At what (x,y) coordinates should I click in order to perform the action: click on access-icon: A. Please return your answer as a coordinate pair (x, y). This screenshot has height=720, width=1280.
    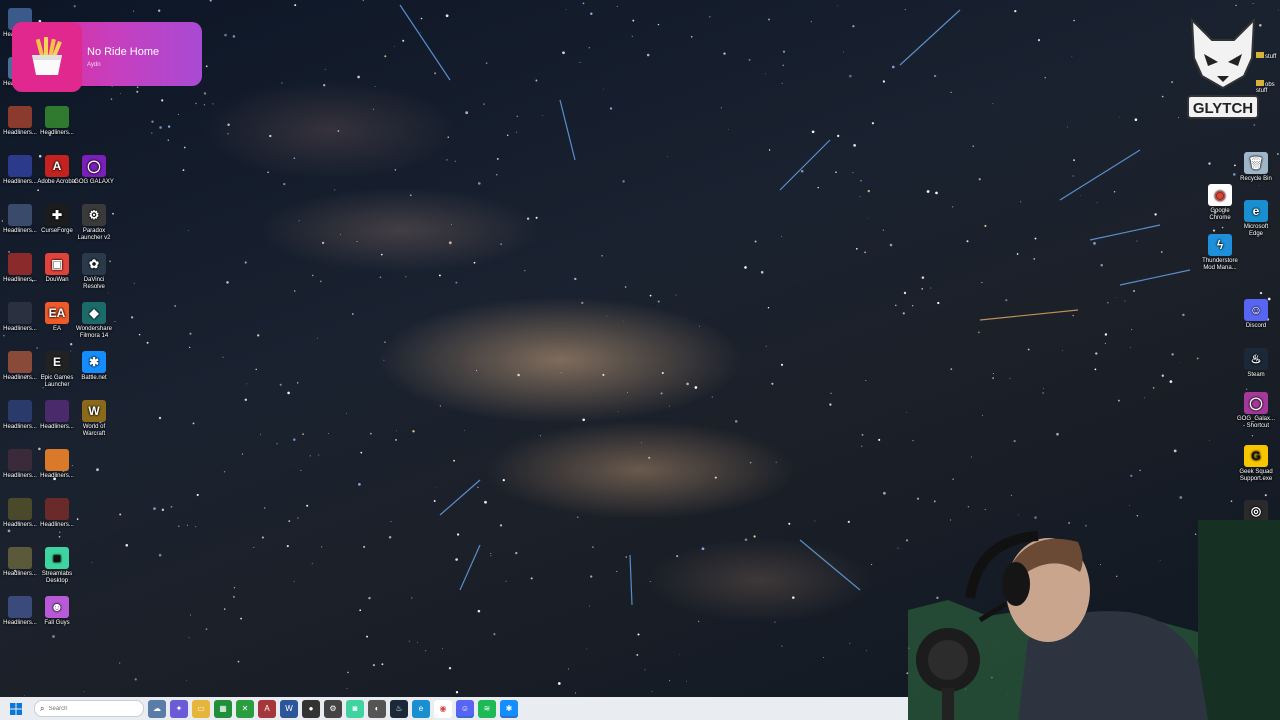
    Looking at the image, I should click on (267, 708).